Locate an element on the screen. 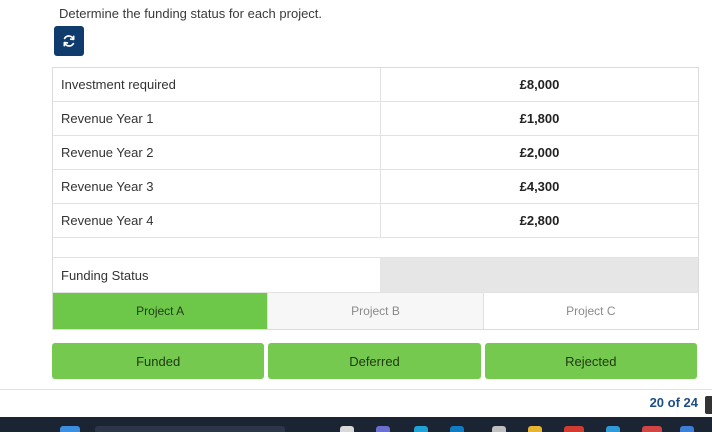 The width and height of the screenshot is (712, 432). deferred-option: Deferred is located at coordinates (374, 361).